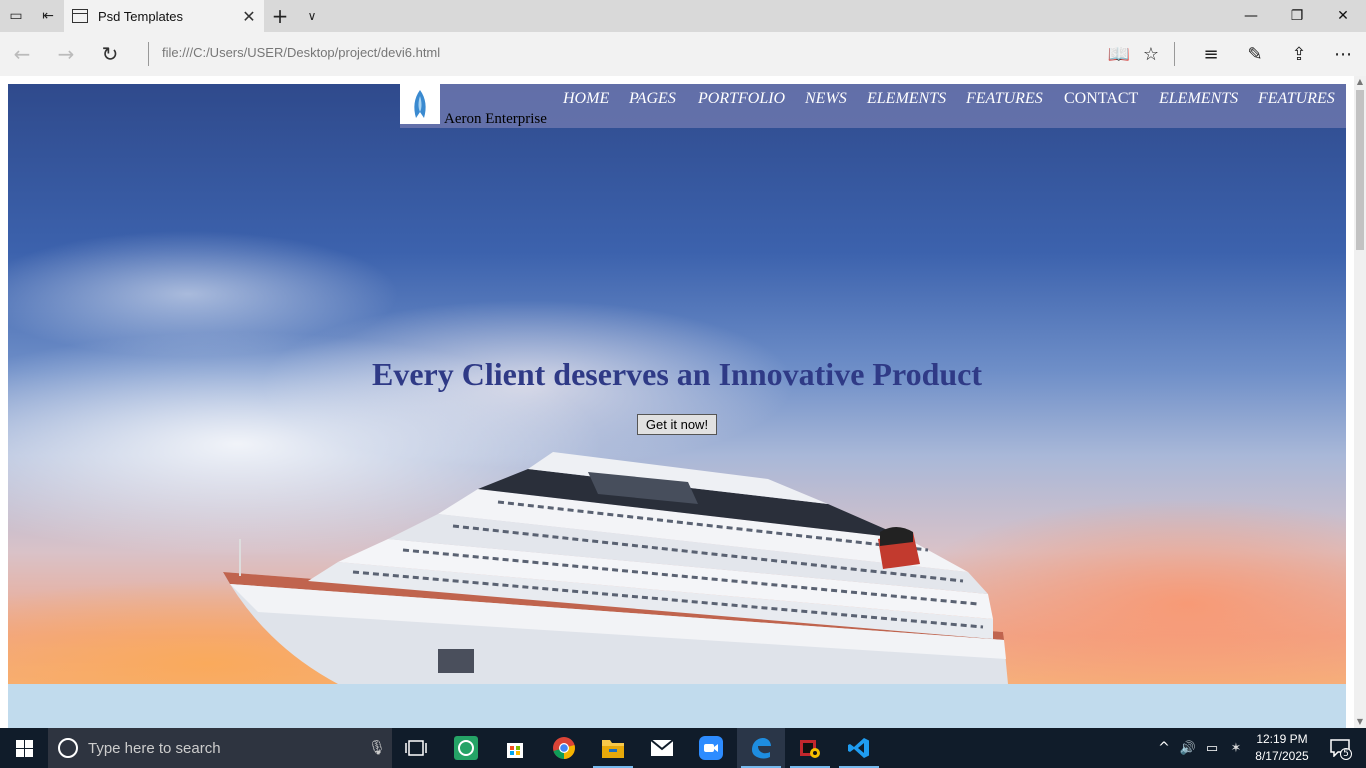  Describe the element at coordinates (80, 16) in the screenshot. I see `page-favicon-icon` at that location.